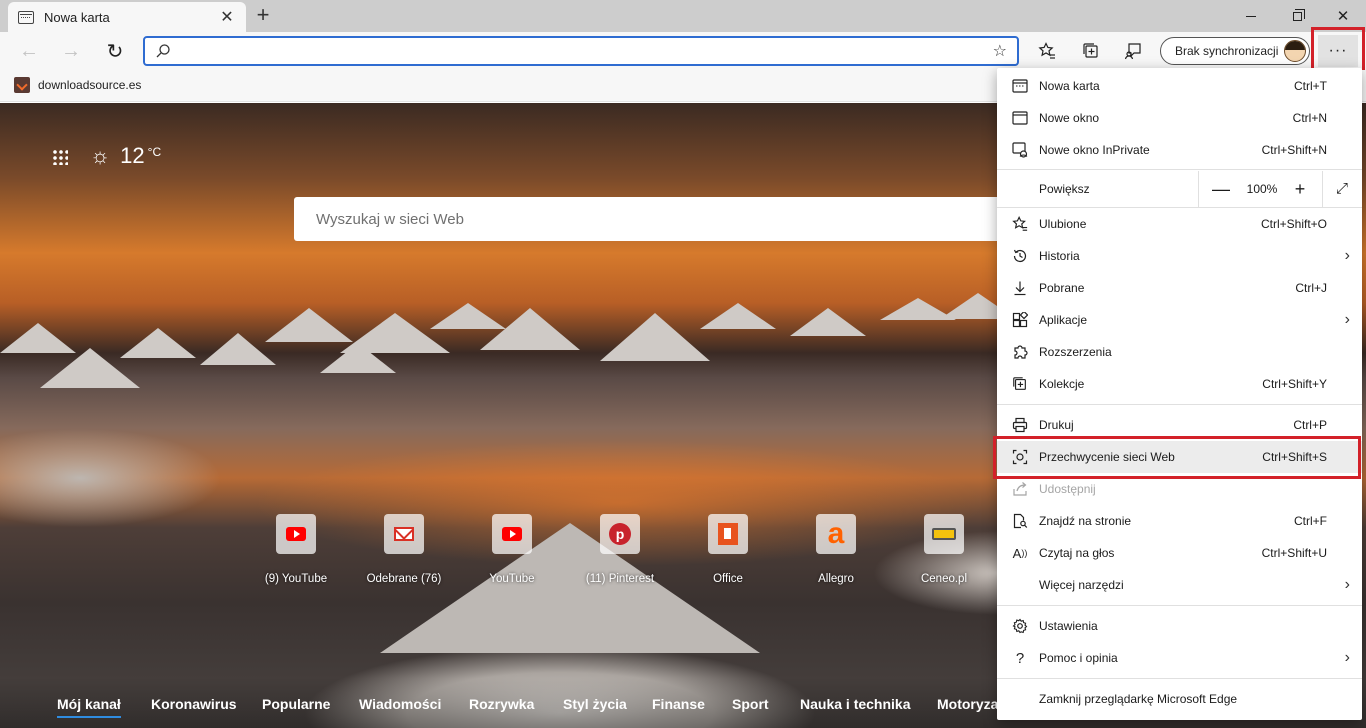  Describe the element at coordinates (683, 16) in the screenshot. I see `tab-strip: Nowa karta ✕ + ✕` at that location.